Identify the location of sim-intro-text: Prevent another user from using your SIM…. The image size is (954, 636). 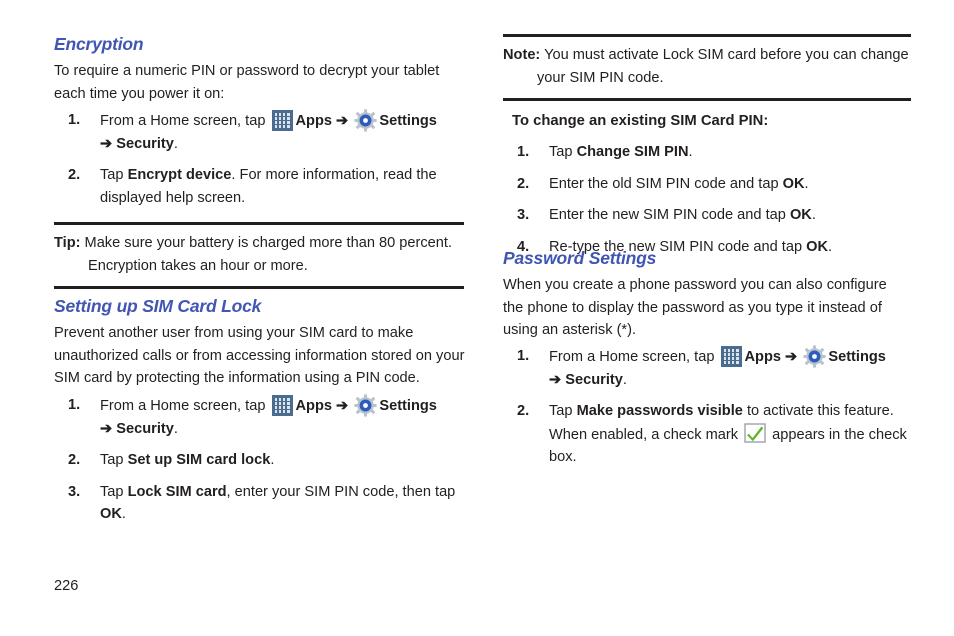
(259, 355).